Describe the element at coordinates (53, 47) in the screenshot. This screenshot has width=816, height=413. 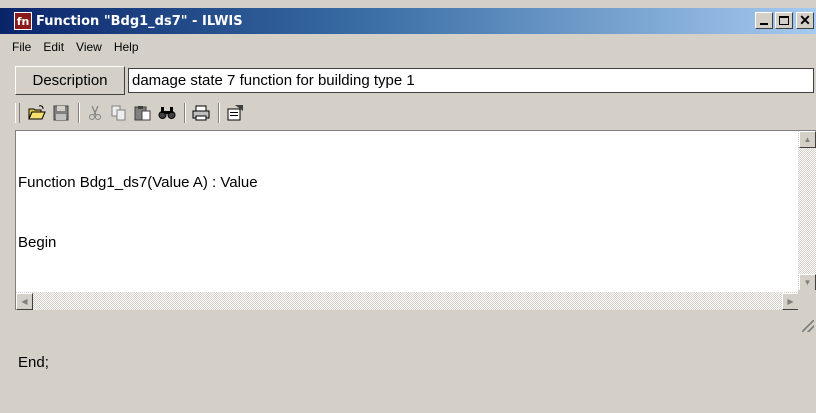
I see `menu-edit: Edit` at that location.